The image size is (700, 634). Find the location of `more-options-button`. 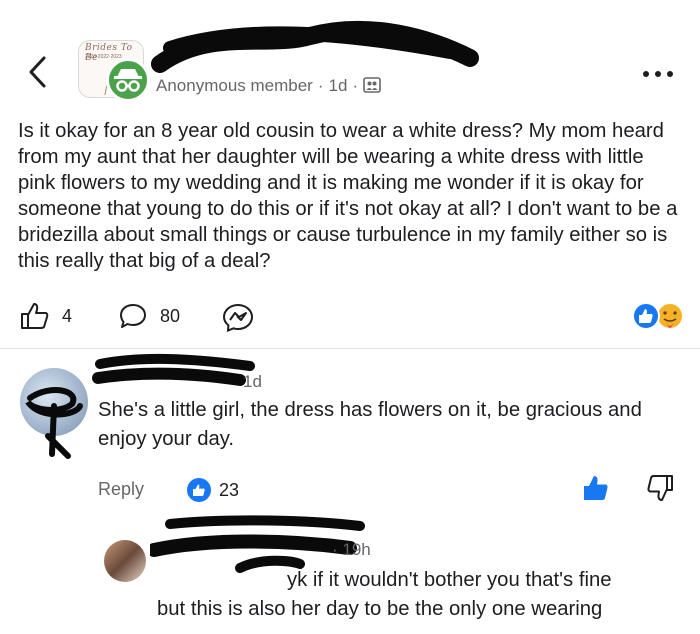

more-options-button is located at coordinates (658, 74).